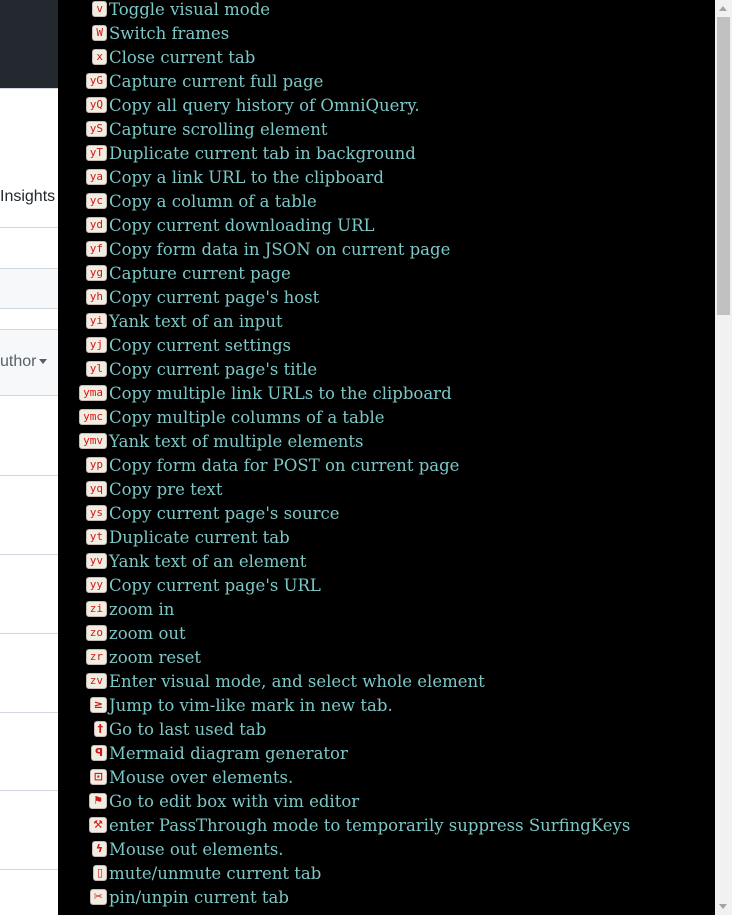 The height and width of the screenshot is (915, 732). I want to click on command-description: Copy form data for POST on current page, so click(284, 465).